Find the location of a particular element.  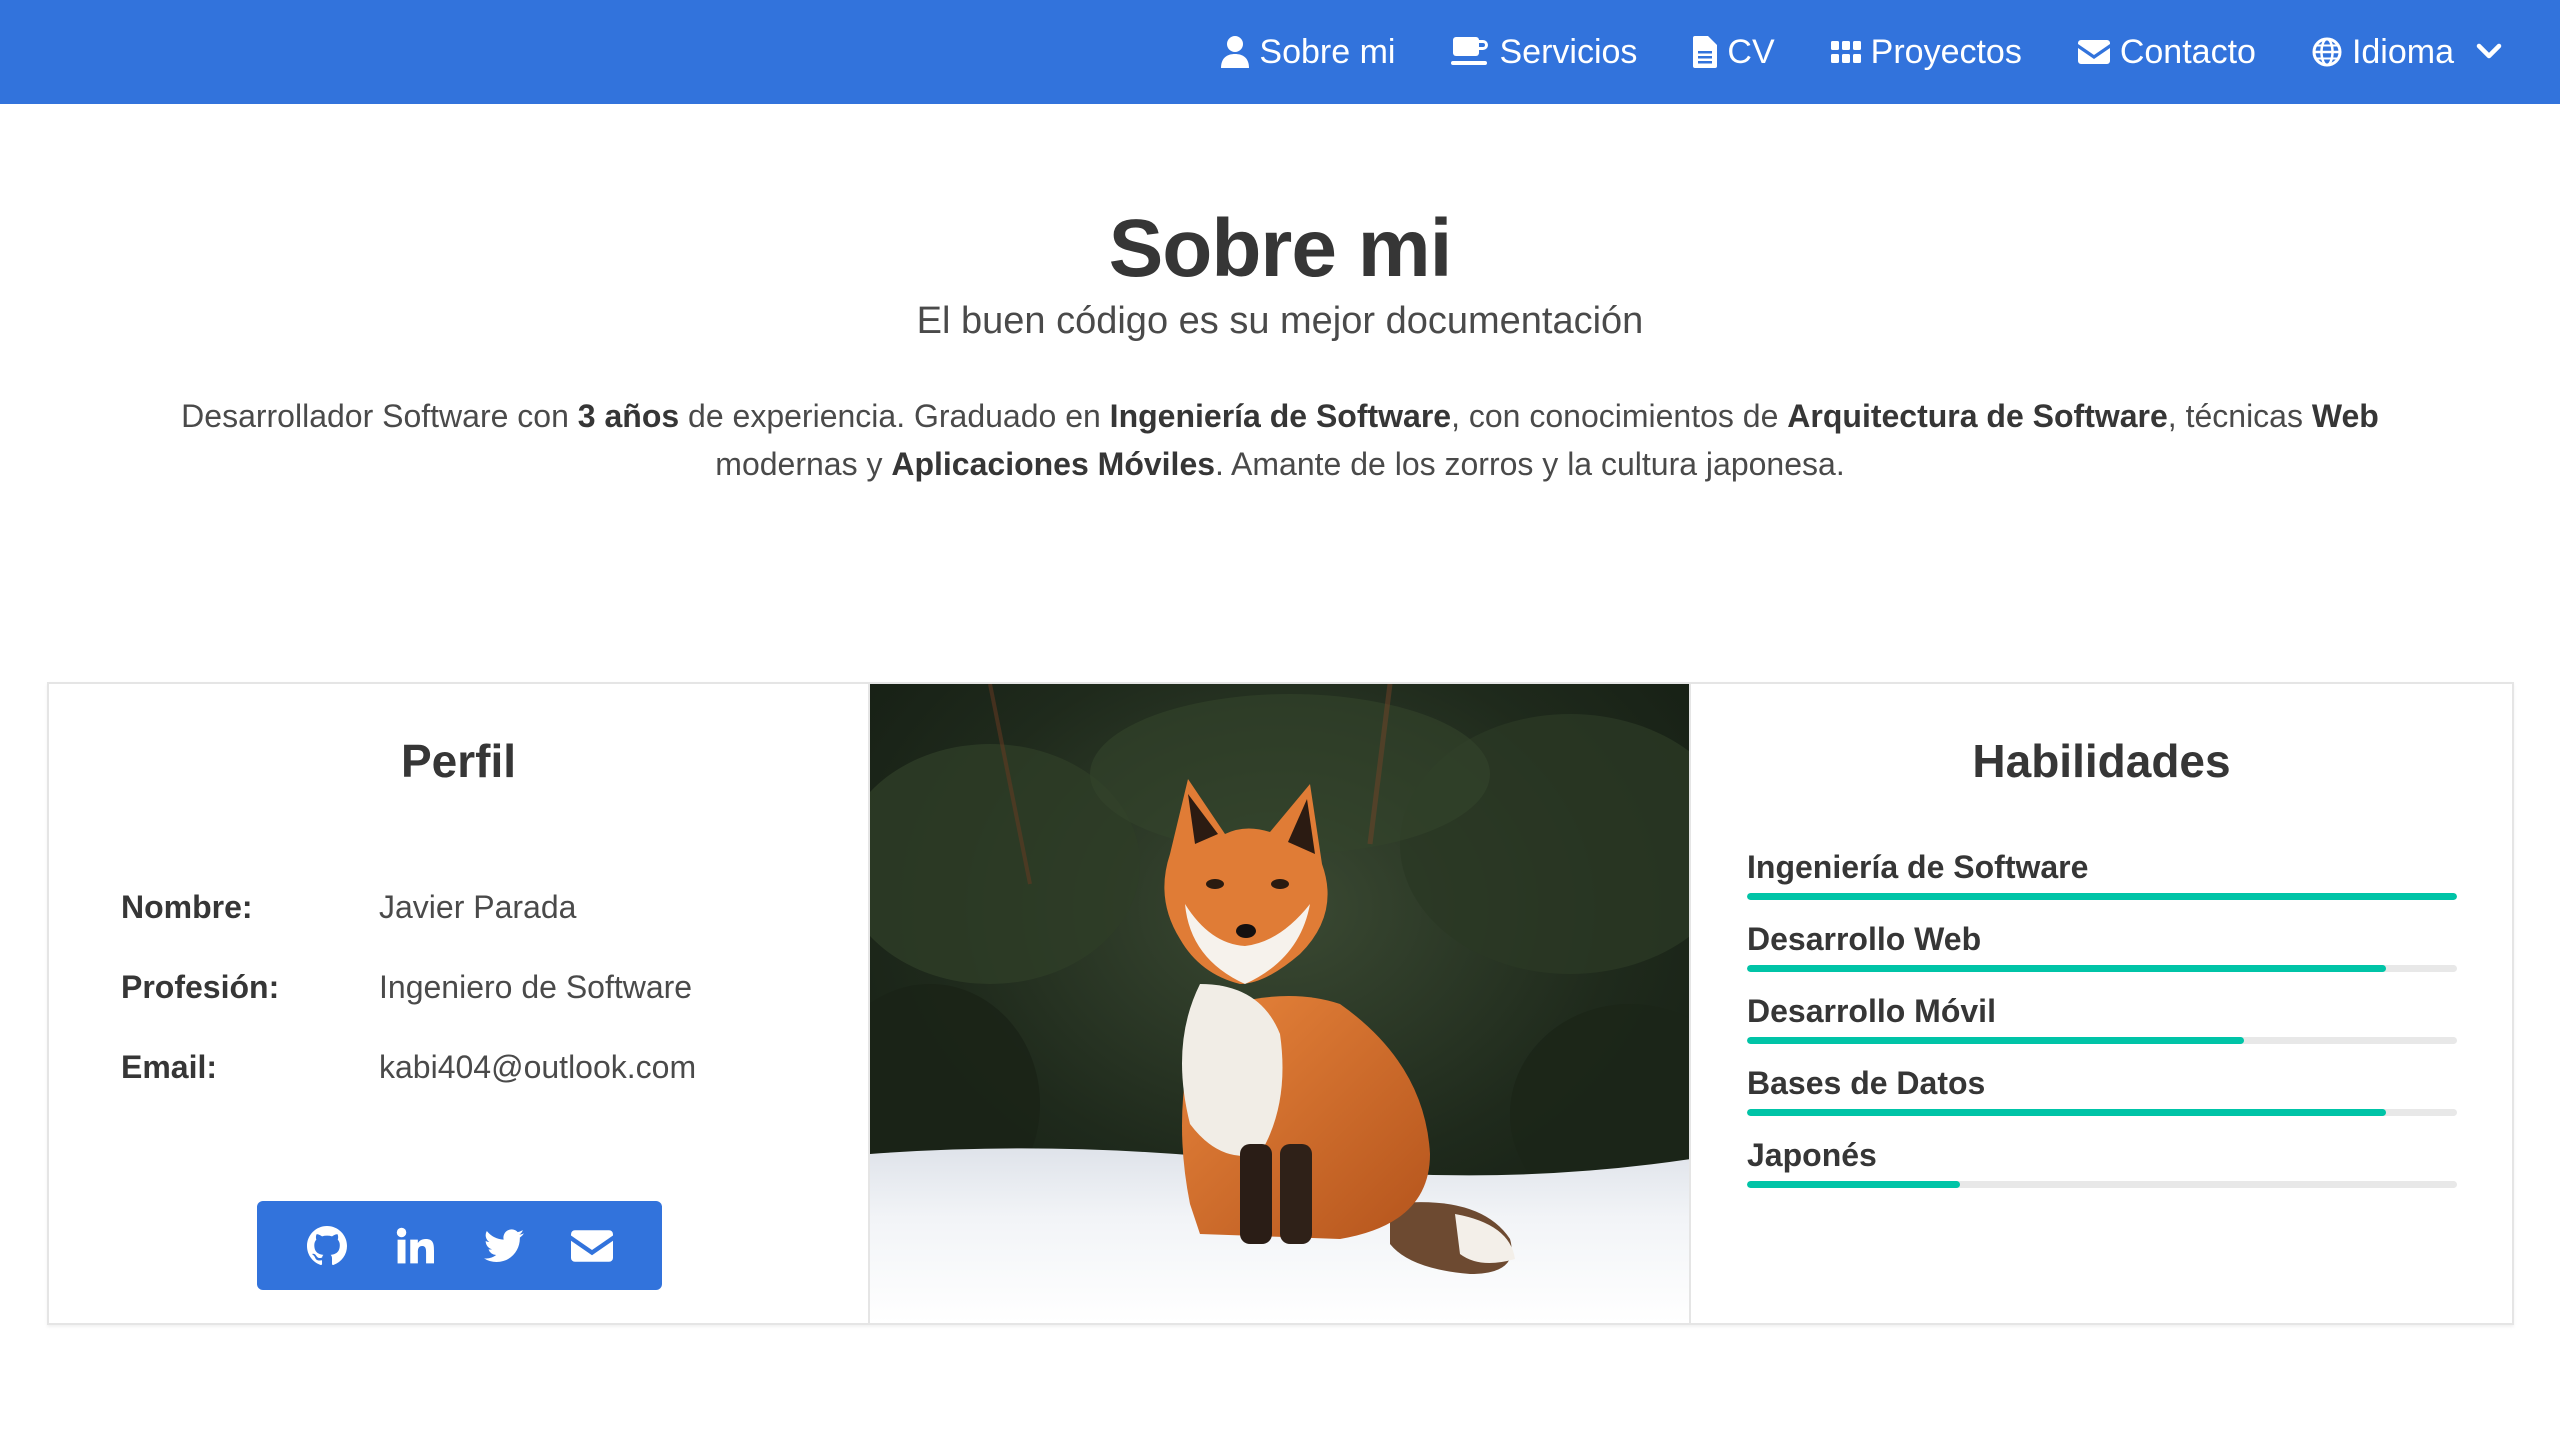

intro-text: modernas y is located at coordinates (803, 464).